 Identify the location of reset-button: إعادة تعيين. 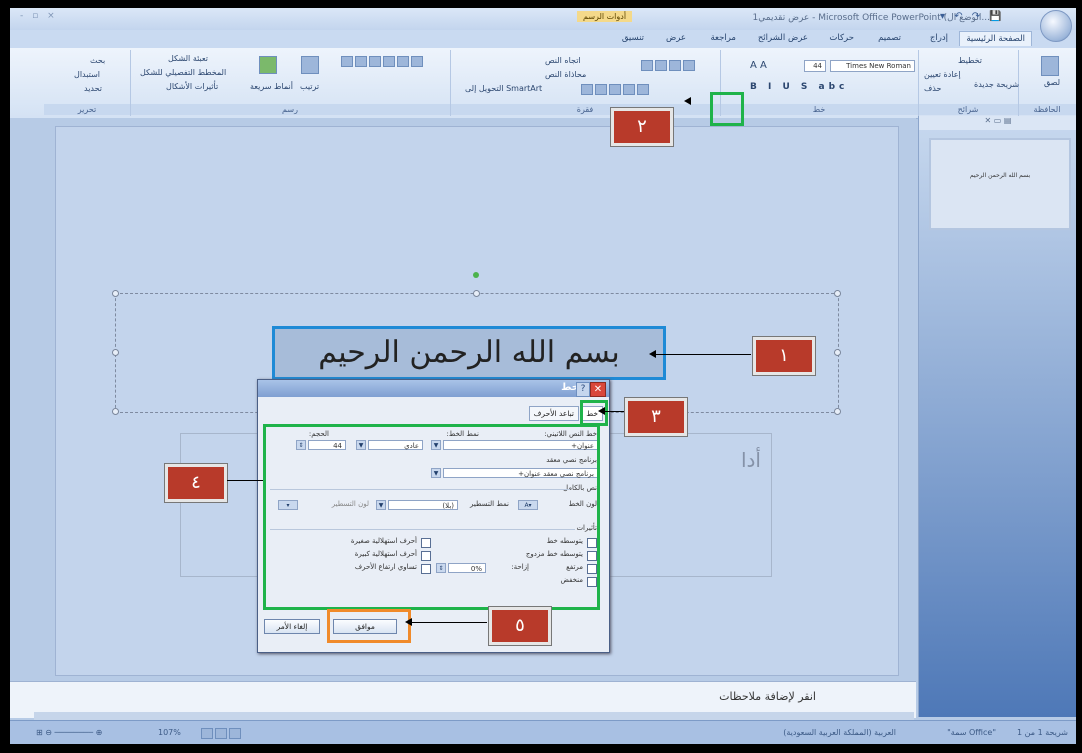
(942, 74).